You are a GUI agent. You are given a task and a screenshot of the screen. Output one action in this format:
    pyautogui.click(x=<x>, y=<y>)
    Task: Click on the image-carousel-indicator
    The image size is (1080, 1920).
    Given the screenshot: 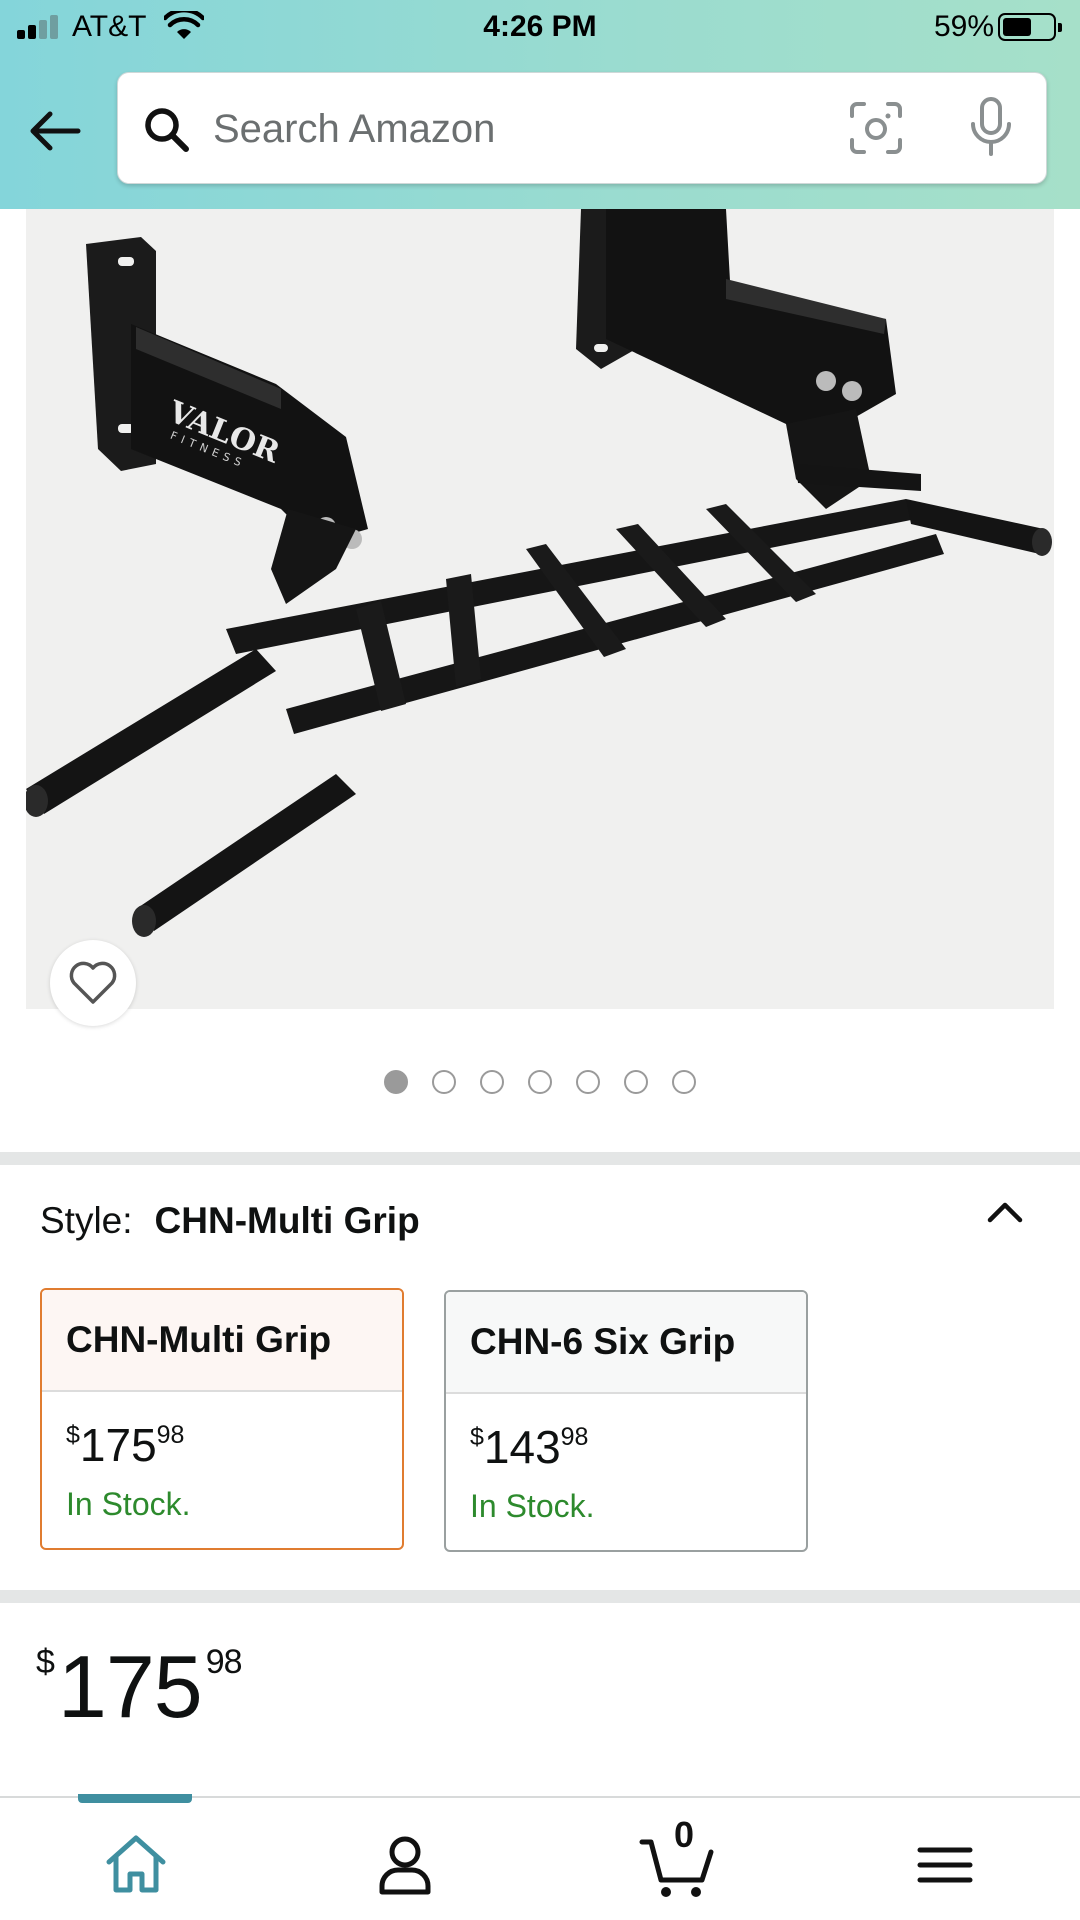 What is the action you would take?
    pyautogui.click(x=540, y=1083)
    